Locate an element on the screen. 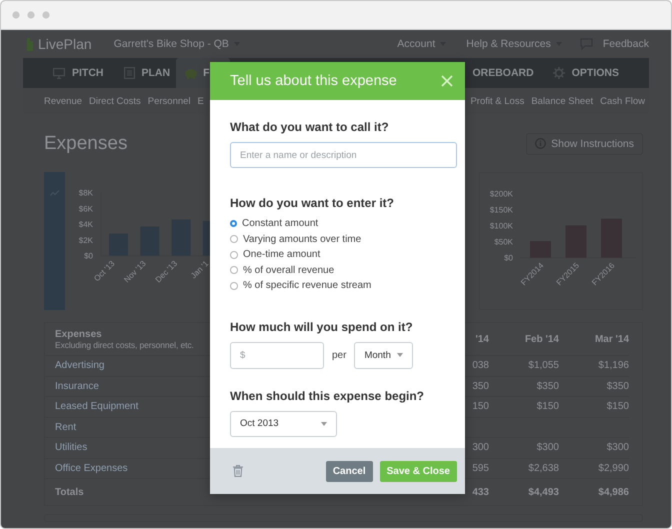 Image resolution: width=672 pixels, height=529 pixels. x-axis-label: Nov '13 is located at coordinates (135, 271).